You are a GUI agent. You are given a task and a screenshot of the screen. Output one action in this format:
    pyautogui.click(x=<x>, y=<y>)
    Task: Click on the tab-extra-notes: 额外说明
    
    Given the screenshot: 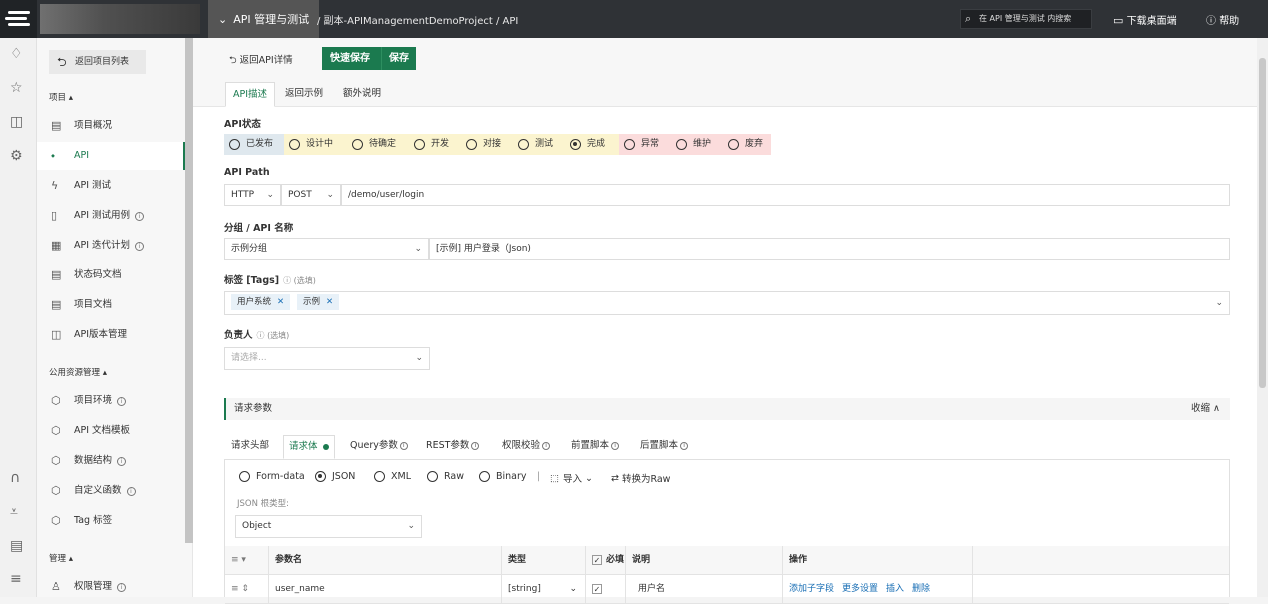 What is the action you would take?
    pyautogui.click(x=362, y=94)
    